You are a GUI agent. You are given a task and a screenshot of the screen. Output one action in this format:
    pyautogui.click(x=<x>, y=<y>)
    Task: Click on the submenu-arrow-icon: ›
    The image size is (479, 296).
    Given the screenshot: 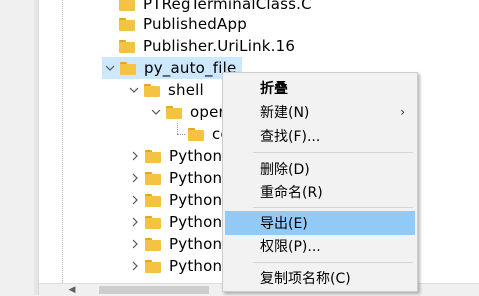 What is the action you would take?
    pyautogui.click(x=402, y=112)
    